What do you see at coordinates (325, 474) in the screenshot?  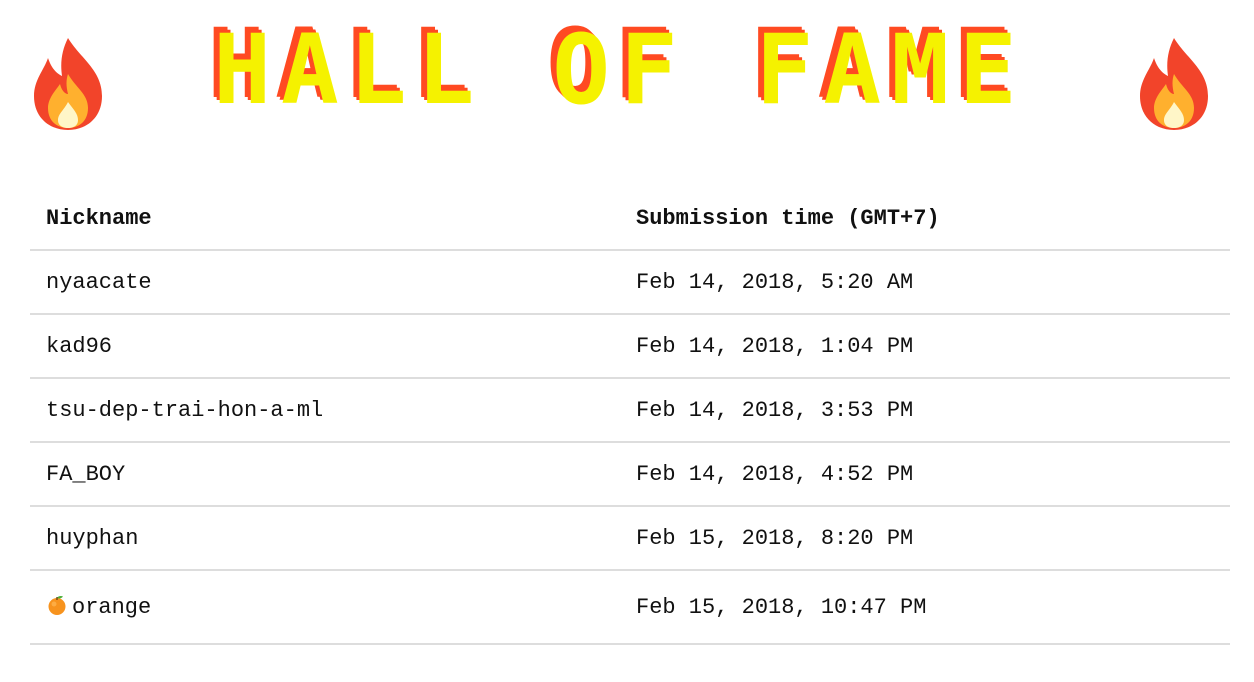 I see `nickname-cell: FA_BOY` at bounding box center [325, 474].